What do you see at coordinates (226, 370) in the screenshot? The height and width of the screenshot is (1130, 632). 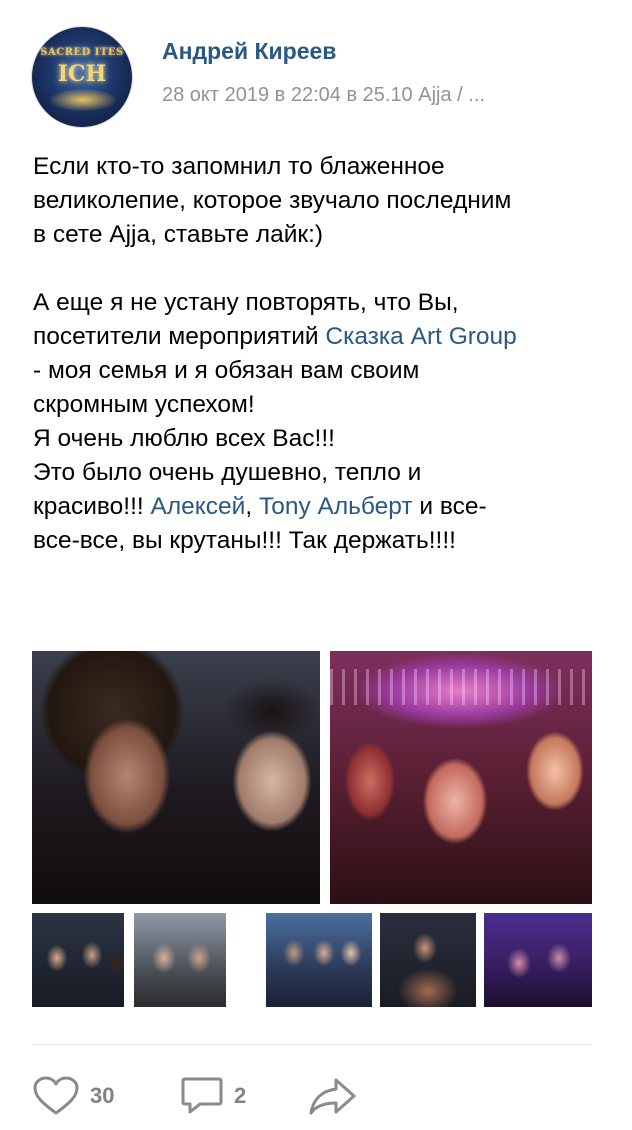 I see `text-line: - моя семья и я обязан вам своим` at bounding box center [226, 370].